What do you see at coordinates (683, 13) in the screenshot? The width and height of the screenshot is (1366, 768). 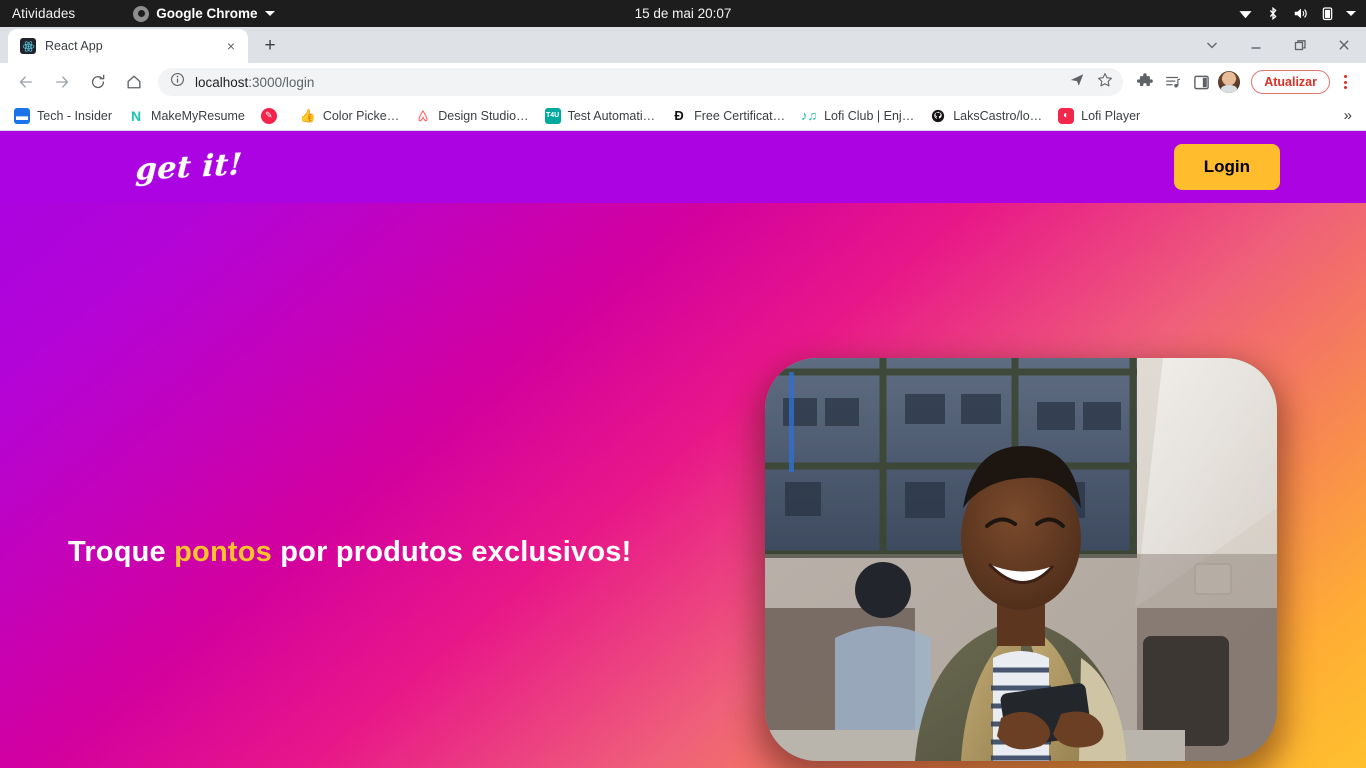 I see `os-top-bar: Atividades Google Chrome 15 de mai 20:07` at bounding box center [683, 13].